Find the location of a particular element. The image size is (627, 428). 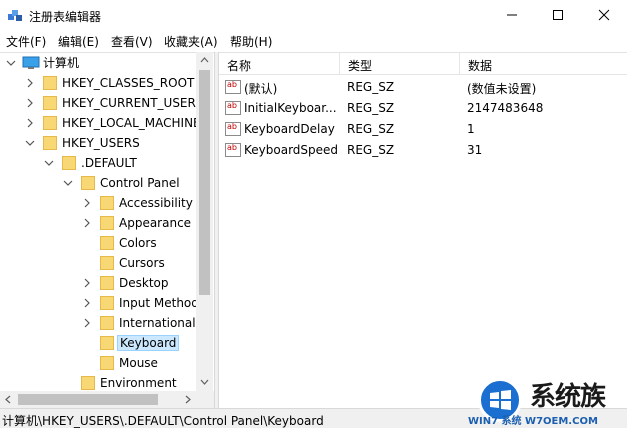

list-header: 名称 类型 数据 is located at coordinates (423, 64).